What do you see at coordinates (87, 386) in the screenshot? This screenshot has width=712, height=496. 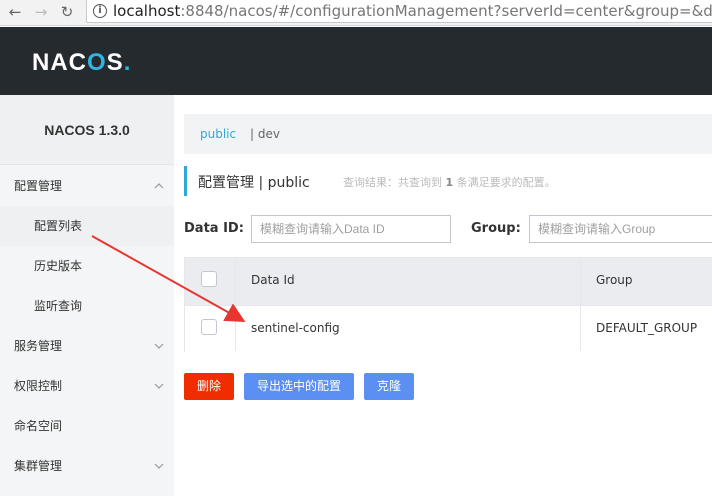 I see `sidebar-item-access-control: 权限控制` at bounding box center [87, 386].